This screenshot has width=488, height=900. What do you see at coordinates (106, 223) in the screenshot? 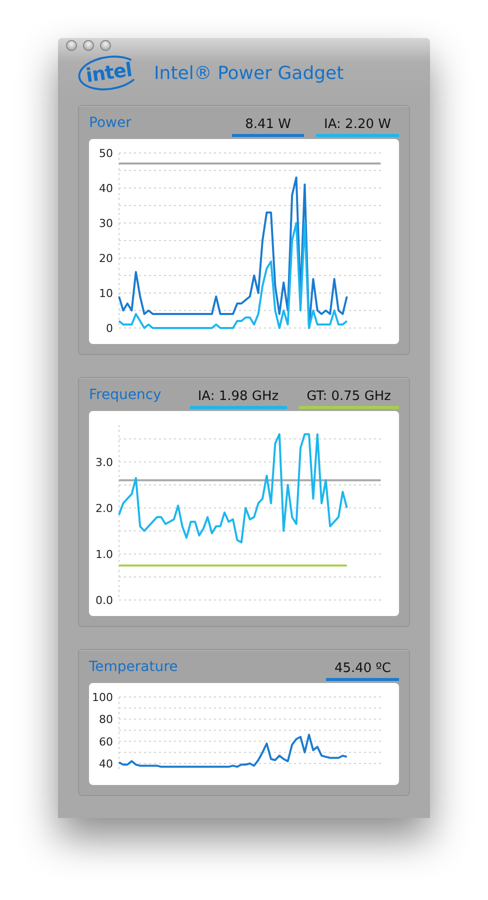
I see `axis-tick-label: 30` at bounding box center [106, 223].